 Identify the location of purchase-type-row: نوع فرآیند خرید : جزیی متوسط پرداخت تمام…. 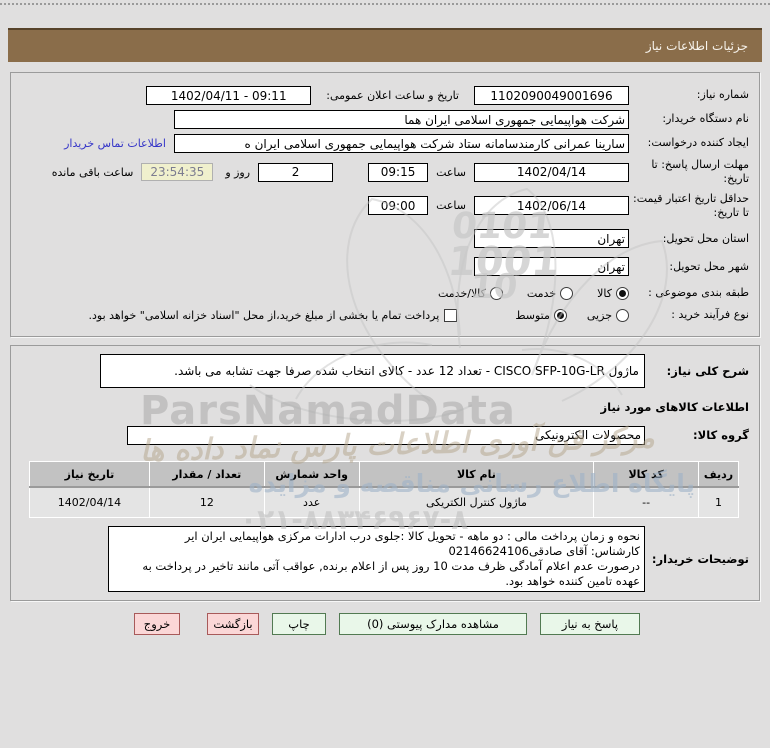
(385, 315).